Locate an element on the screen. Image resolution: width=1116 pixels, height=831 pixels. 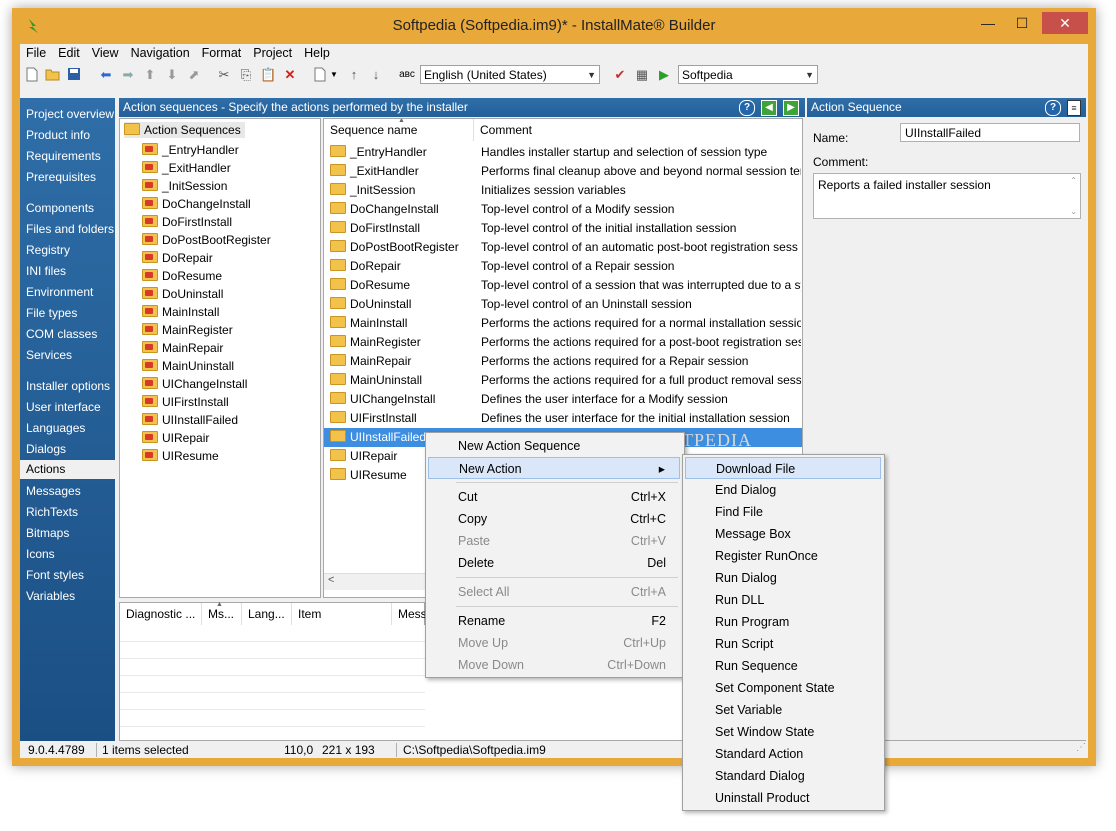
spellcheck-icon: aвc is located at coordinates (407, 75).